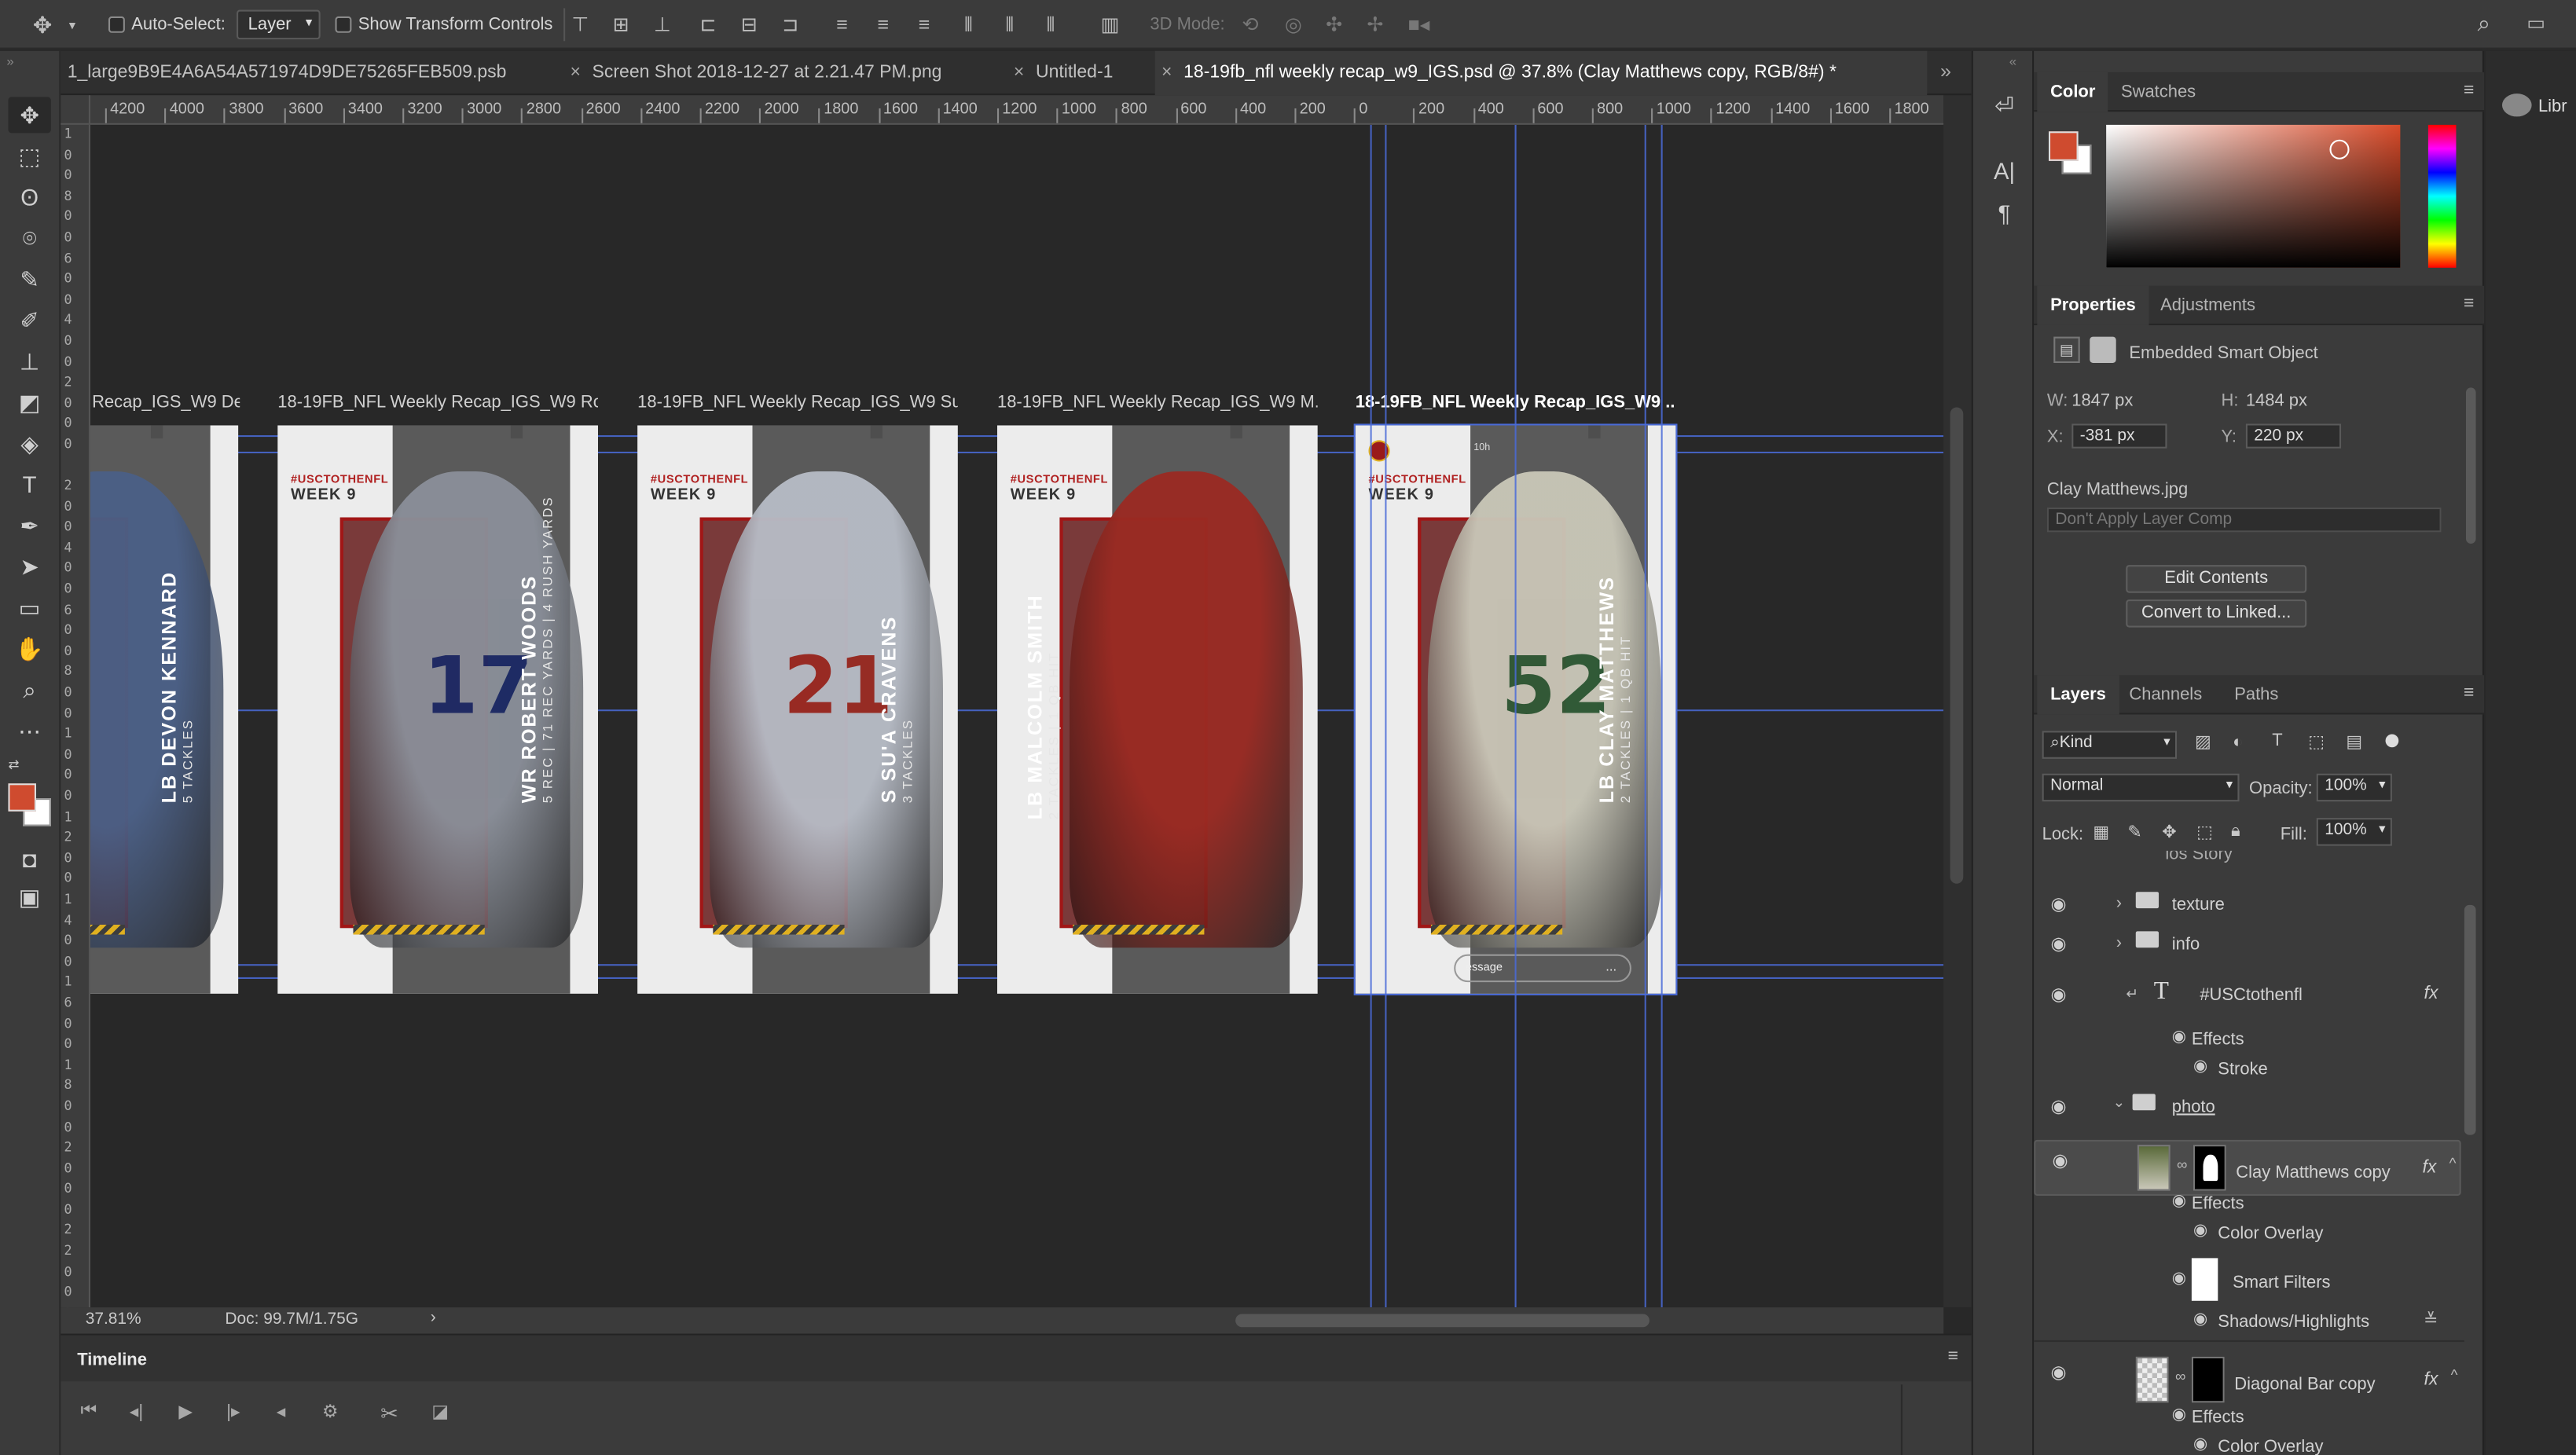 Image resolution: width=2576 pixels, height=1455 pixels. What do you see at coordinates (29, 279) in the screenshot?
I see `eyedropper-tool-icon: ✎` at bounding box center [29, 279].